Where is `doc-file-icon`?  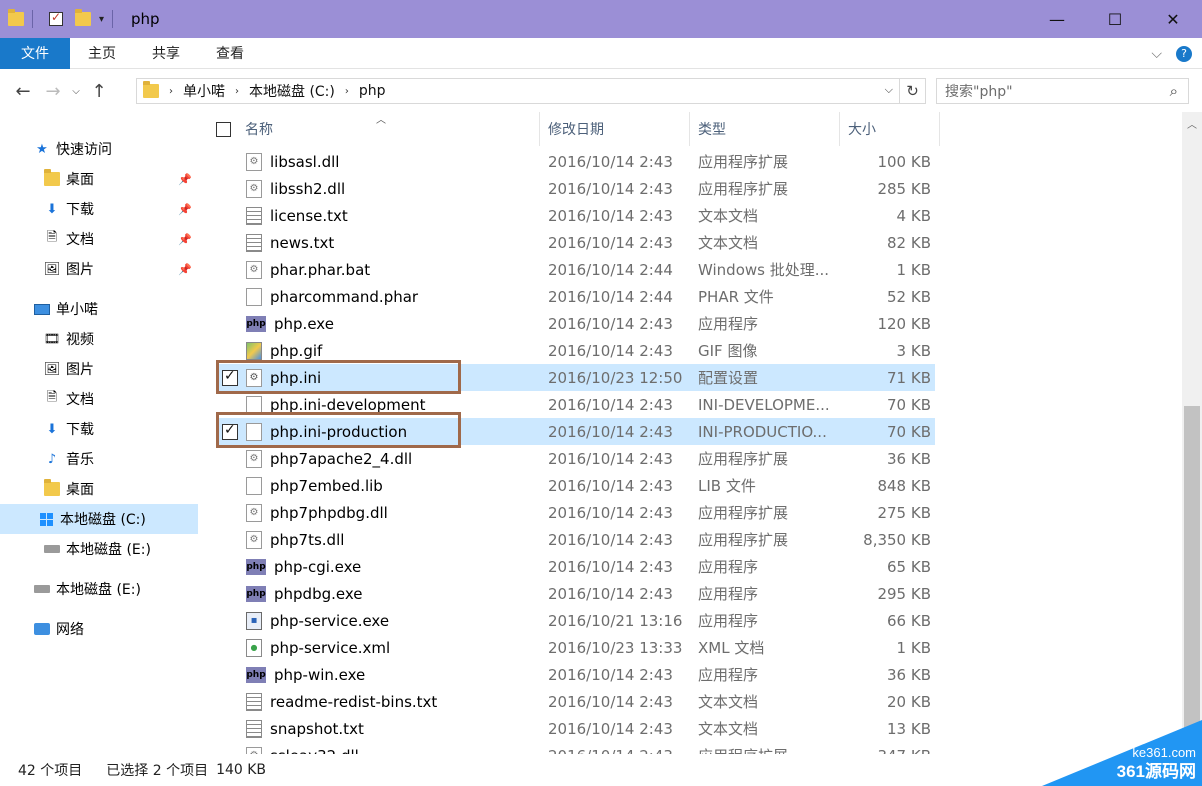 doc-file-icon is located at coordinates (254, 485).